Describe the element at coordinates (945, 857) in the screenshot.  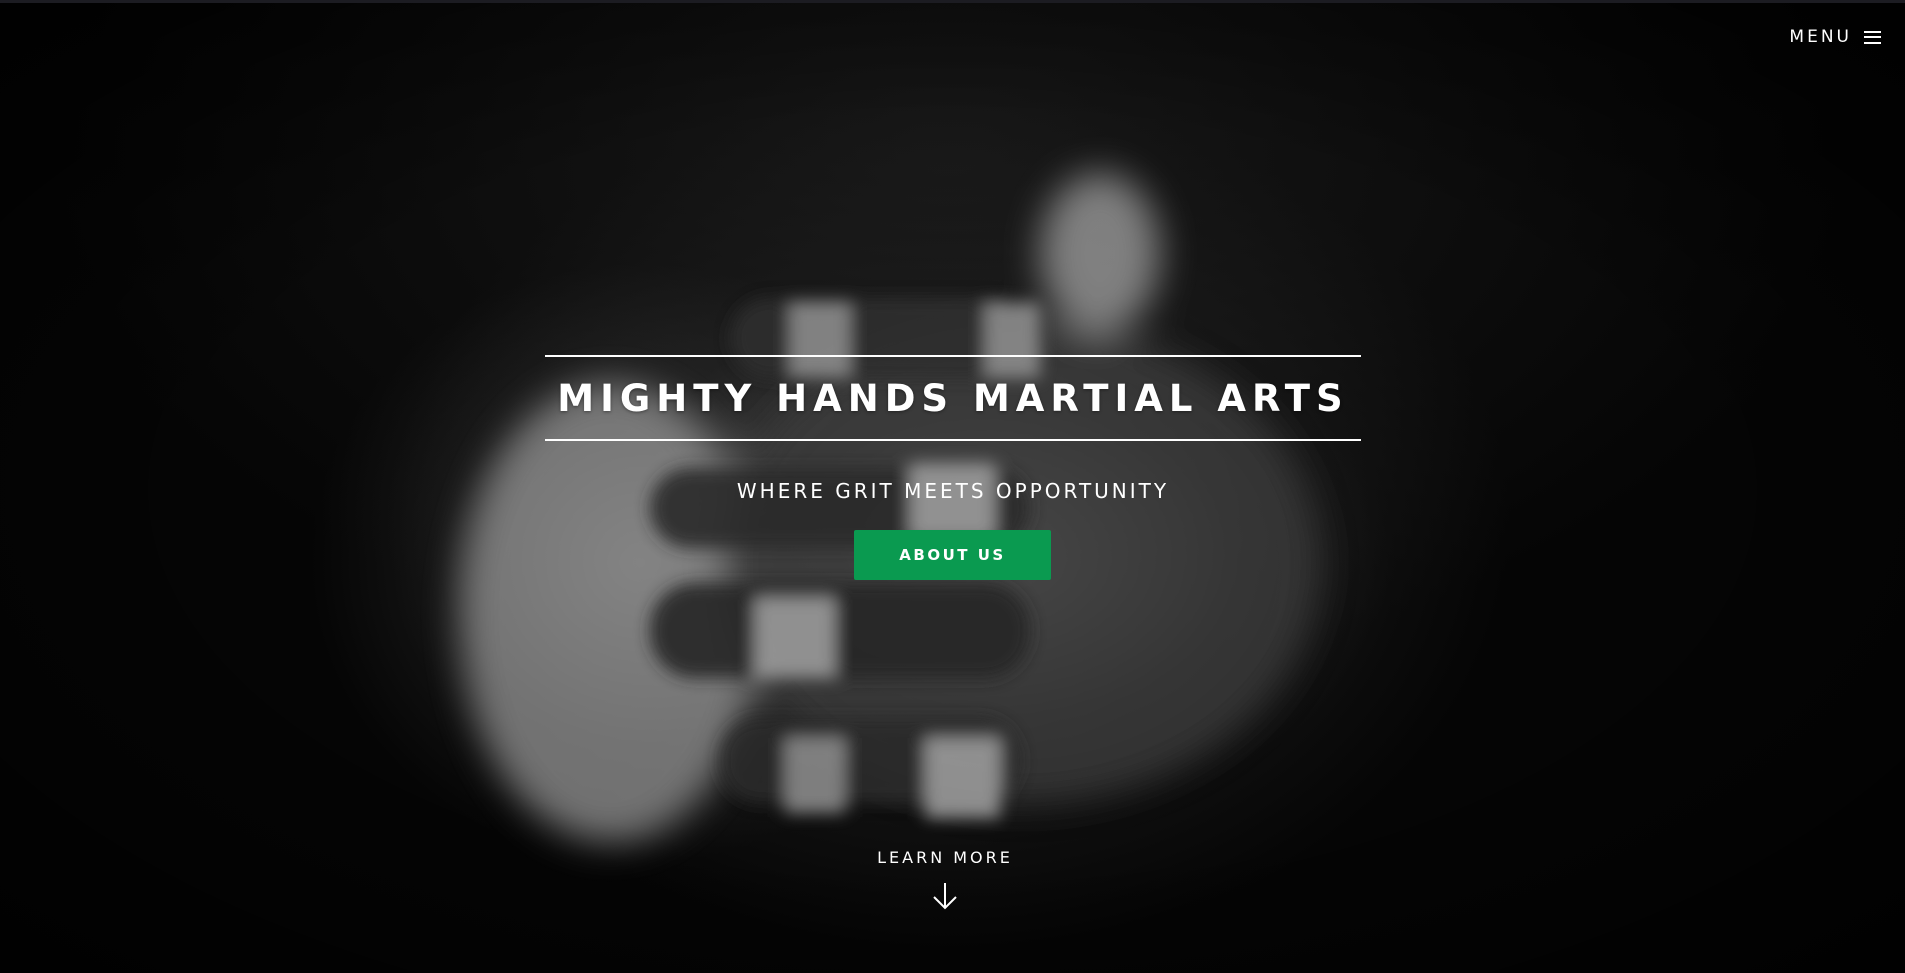
I see `learn-more-label: LEARN MORE` at that location.